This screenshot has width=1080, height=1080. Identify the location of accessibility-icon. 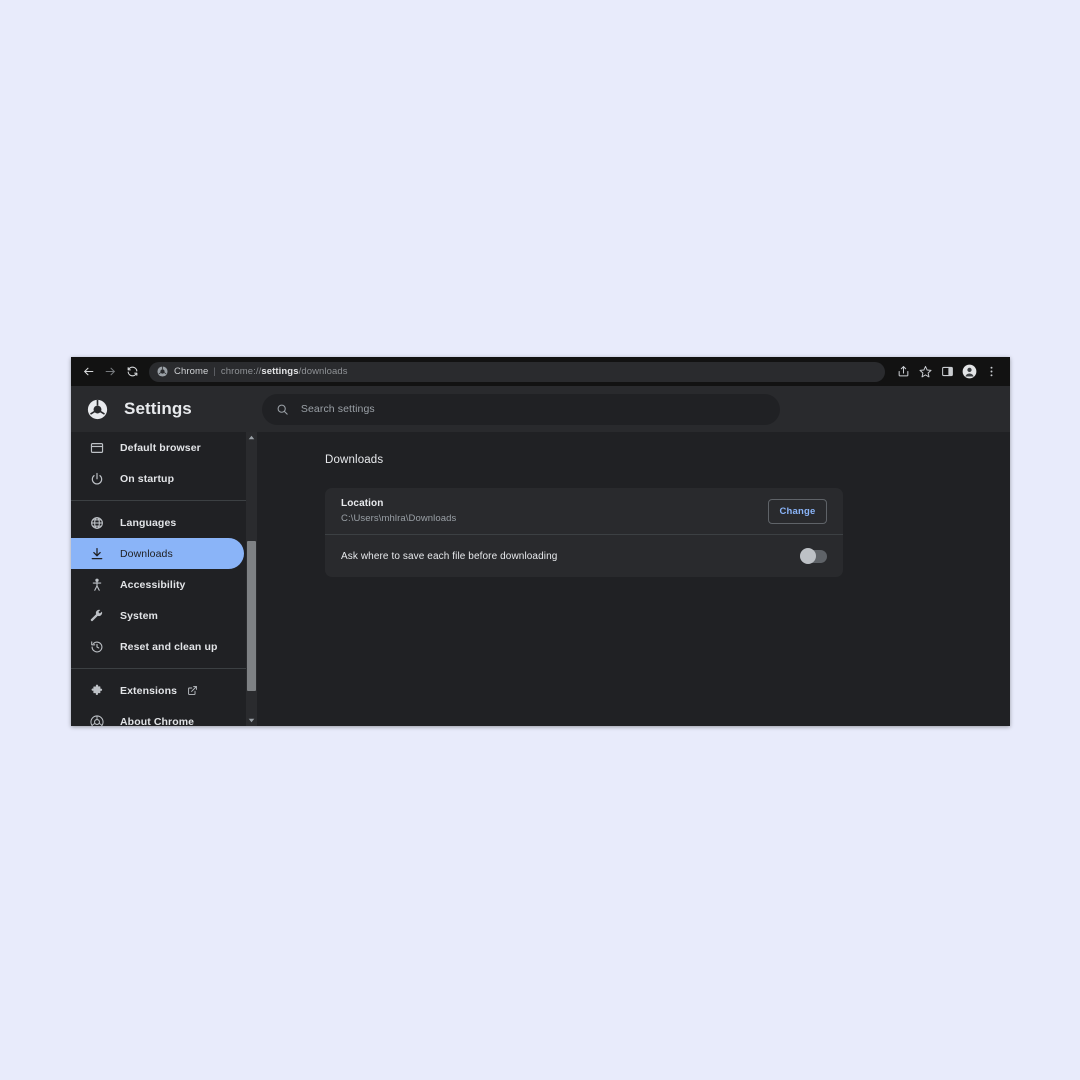
(97, 585).